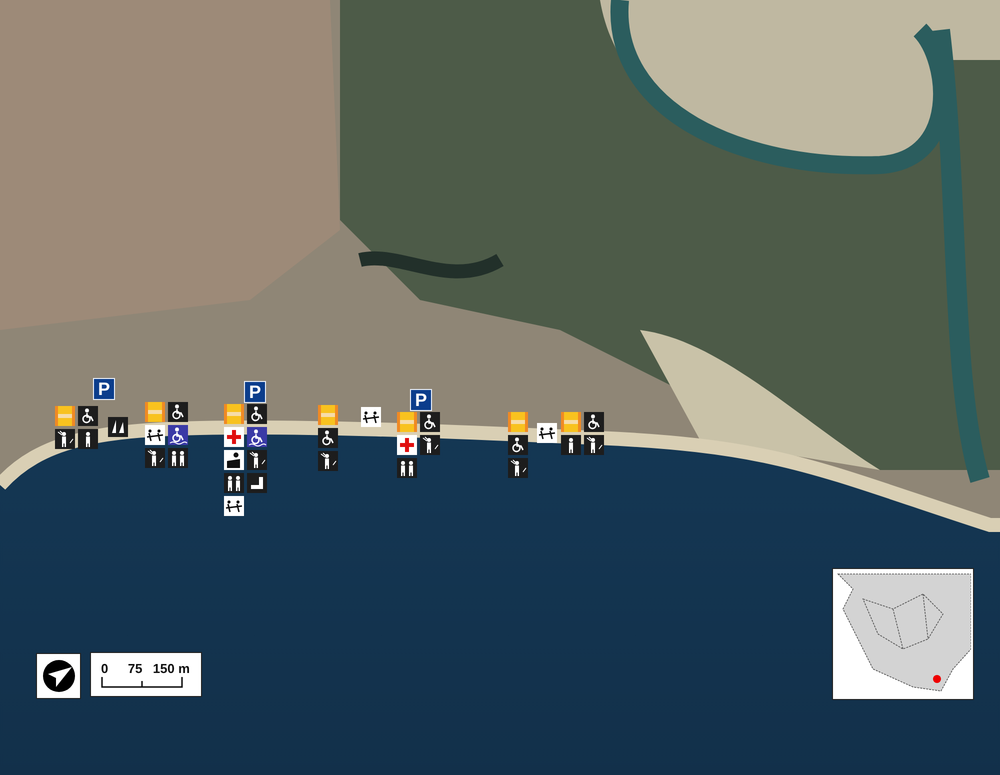 This screenshot has height=775, width=1000. What do you see at coordinates (118, 427) in the screenshot?
I see `sailboats-icon` at bounding box center [118, 427].